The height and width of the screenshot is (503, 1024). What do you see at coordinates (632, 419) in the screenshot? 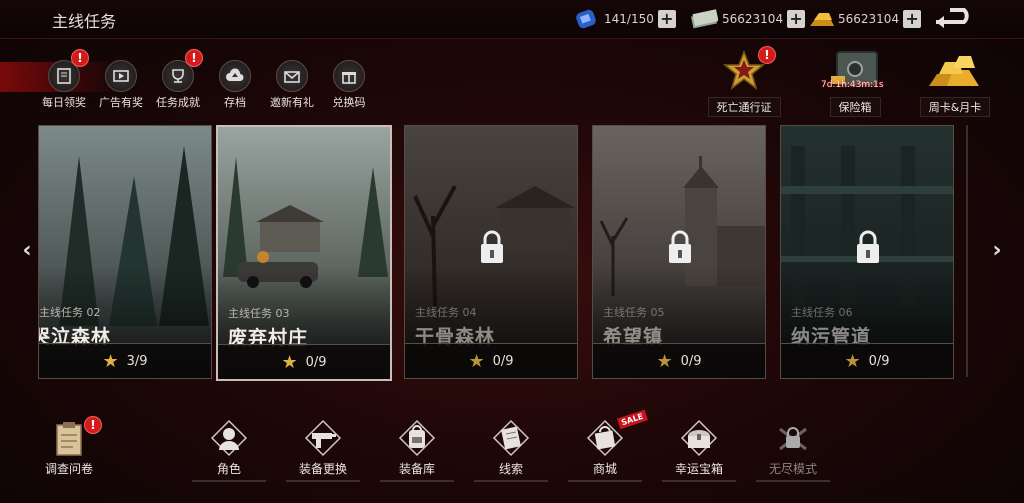
I see `sale-tag: SALE` at bounding box center [632, 419].